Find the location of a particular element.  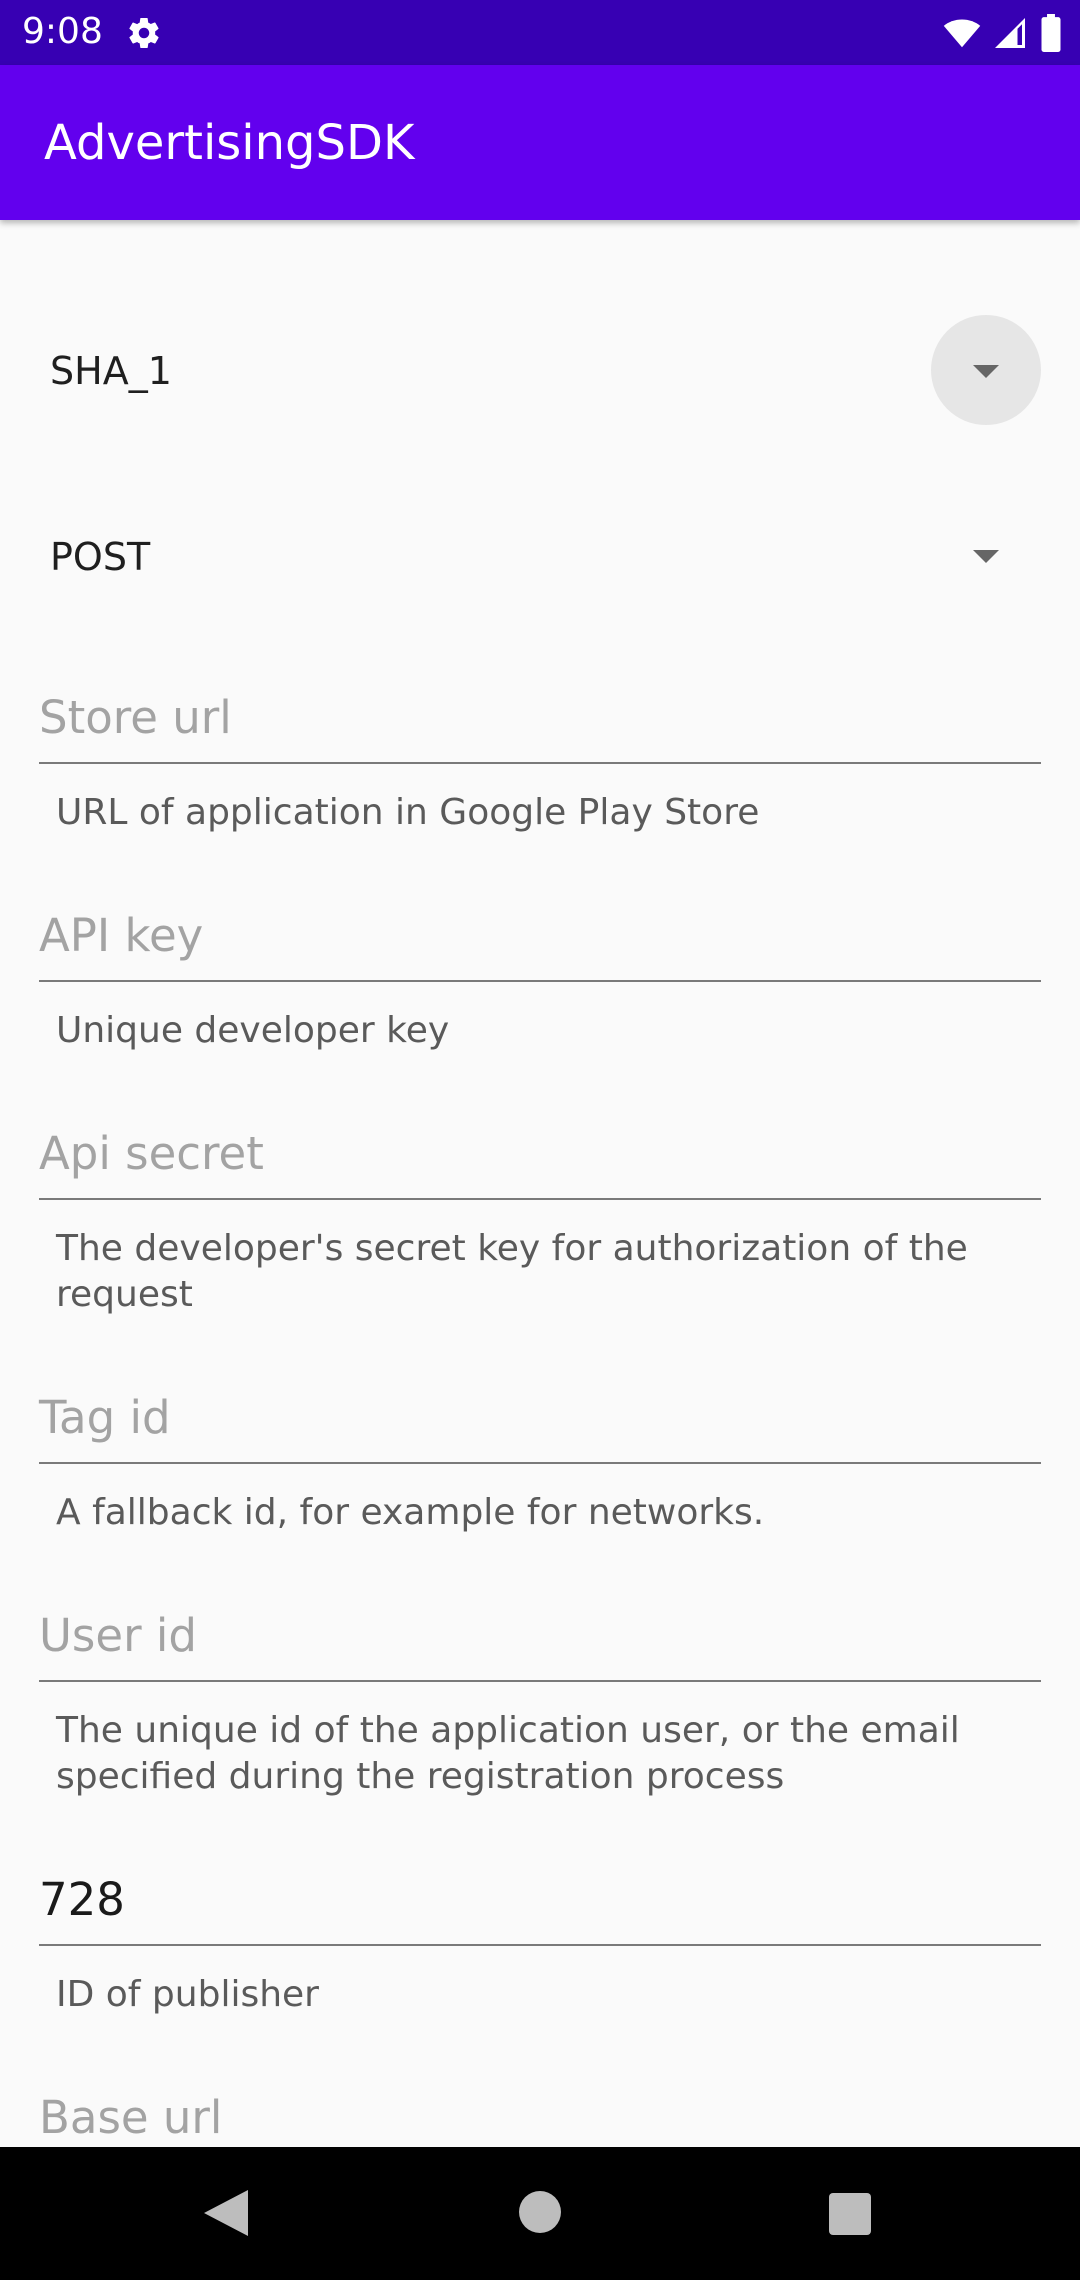

tag-id-input: Tag id is located at coordinates (105, 1418).